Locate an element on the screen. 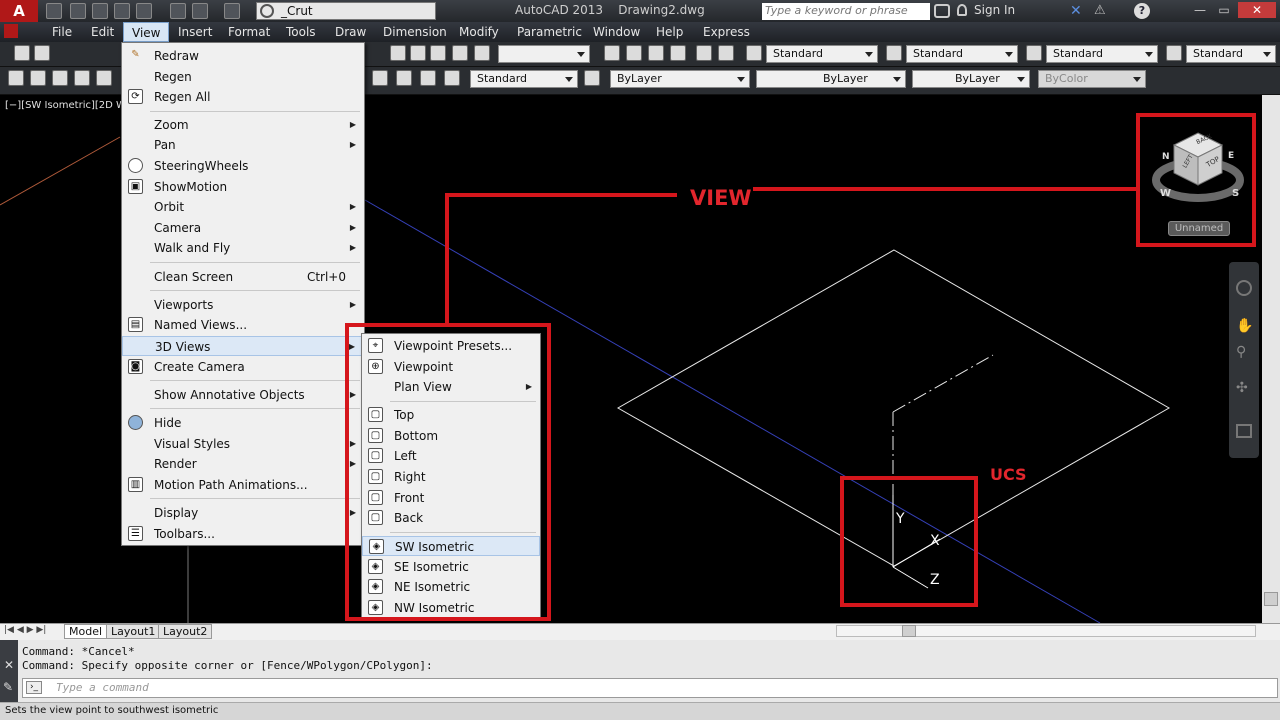 The image size is (1280, 720). pan-icon: ✋ is located at coordinates (1244, 326).